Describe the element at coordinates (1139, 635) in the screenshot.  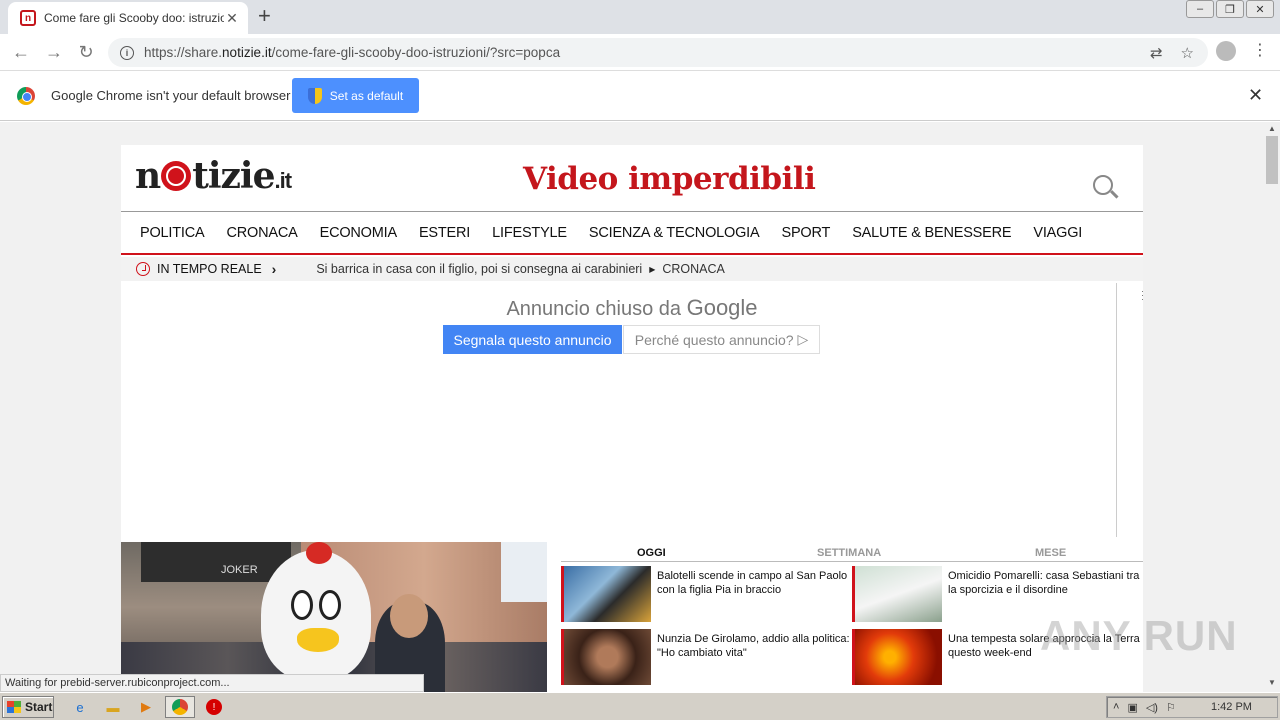
I see `watermark-logo: ANY RUN` at that location.